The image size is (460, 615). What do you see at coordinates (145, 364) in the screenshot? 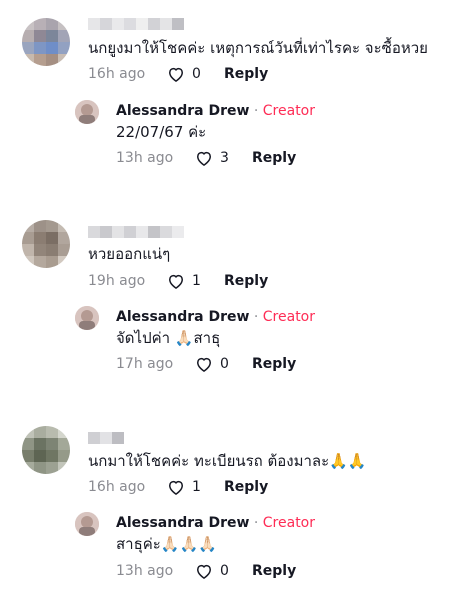
I see `reply-time: 17h ago` at bounding box center [145, 364].